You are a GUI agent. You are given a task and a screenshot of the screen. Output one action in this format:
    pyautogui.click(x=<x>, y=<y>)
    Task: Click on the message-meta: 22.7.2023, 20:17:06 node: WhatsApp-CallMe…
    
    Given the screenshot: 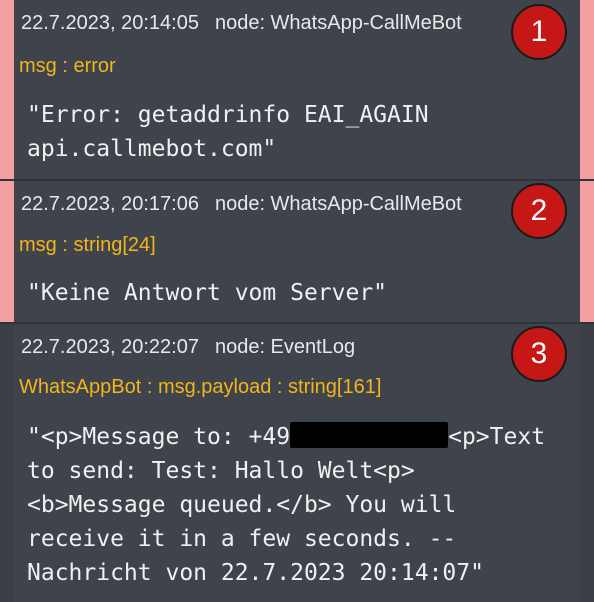 What is the action you would take?
    pyautogui.click(x=241, y=204)
    